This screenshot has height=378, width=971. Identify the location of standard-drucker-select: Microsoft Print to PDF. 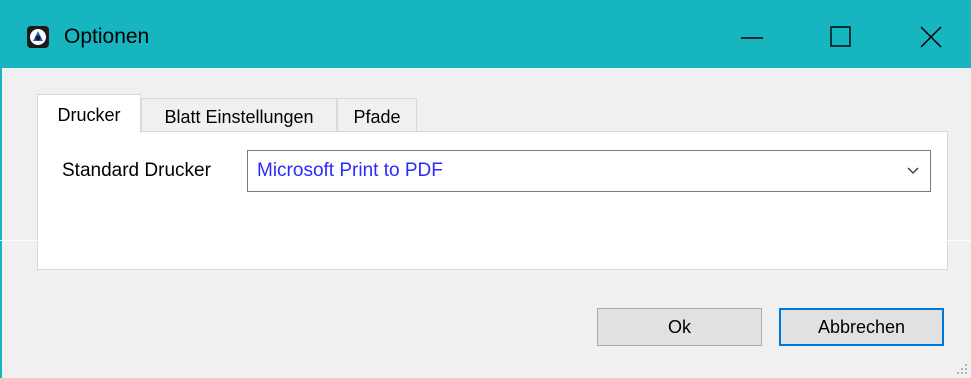
(589, 171).